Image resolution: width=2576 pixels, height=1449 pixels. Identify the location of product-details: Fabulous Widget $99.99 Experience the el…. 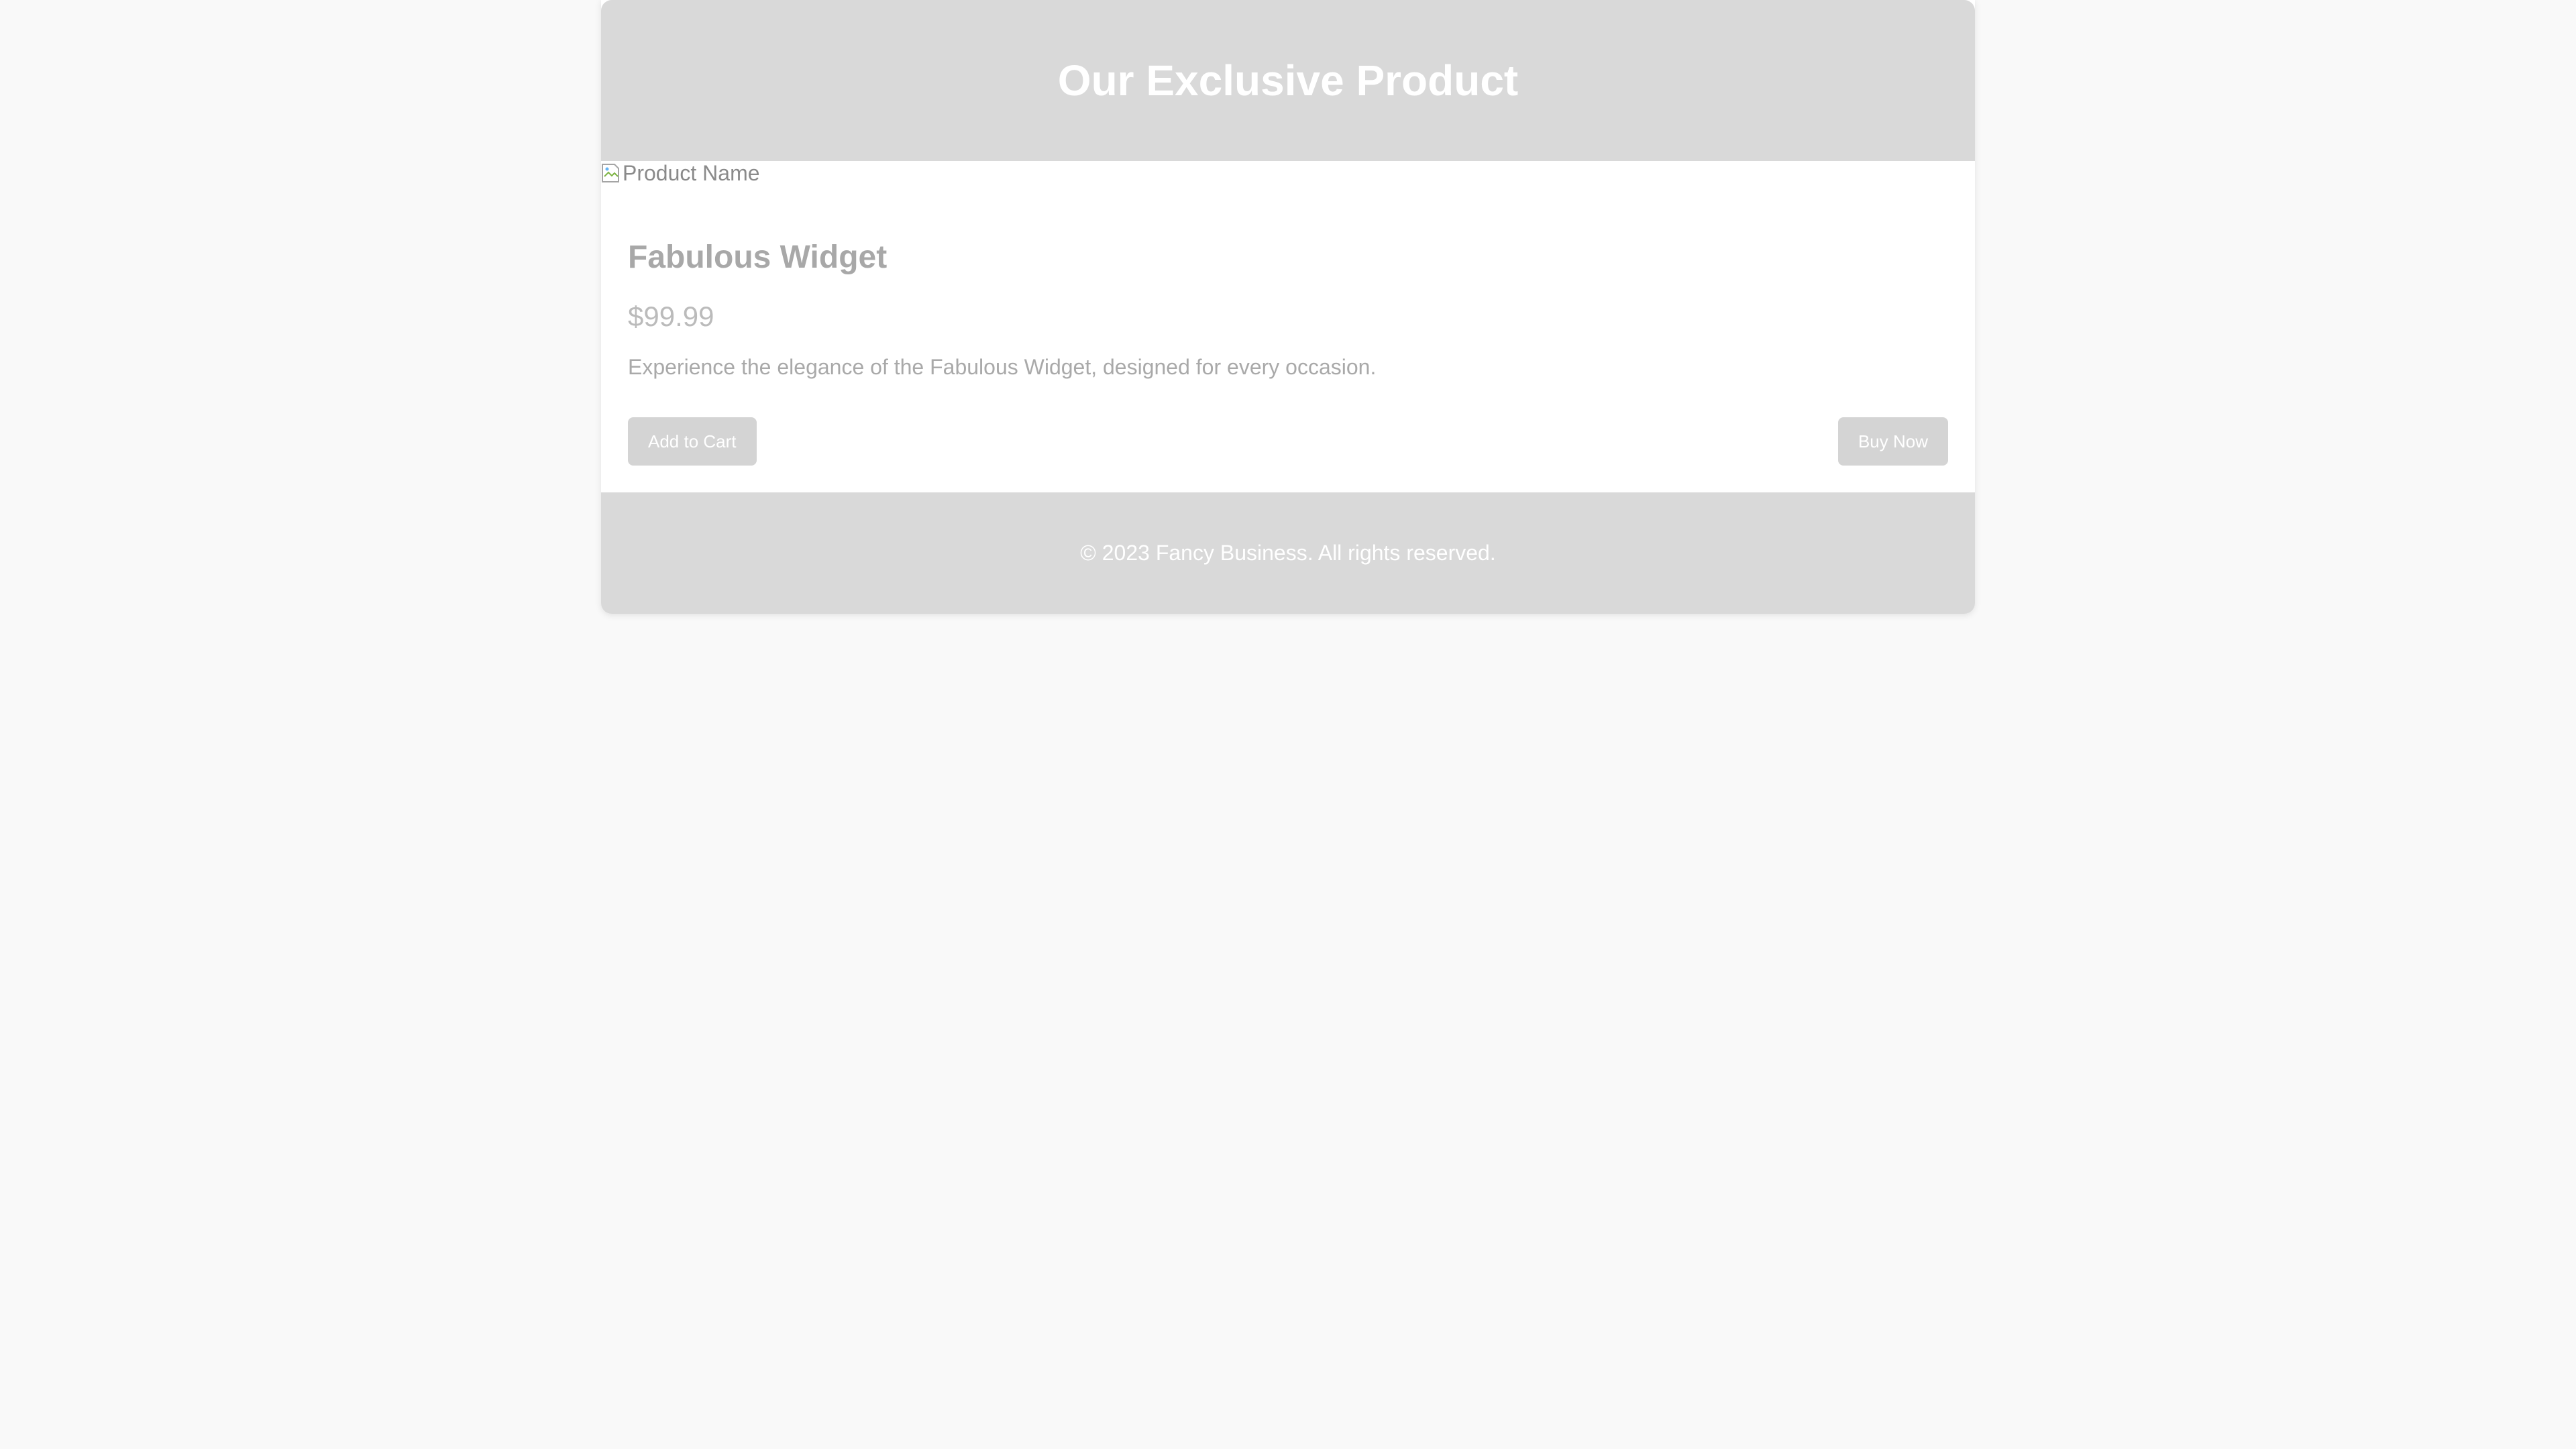
(1288, 301).